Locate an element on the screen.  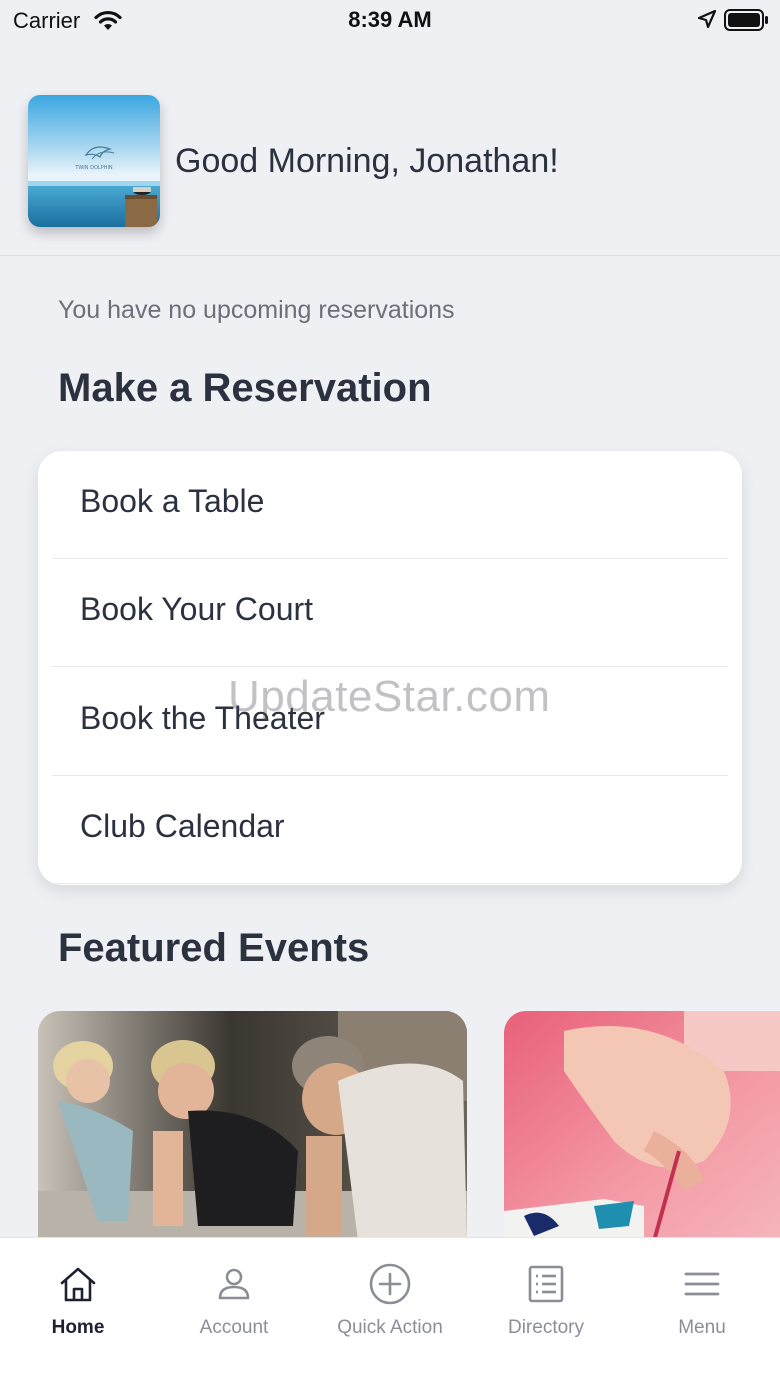
tab-home: Home is located at coordinates (78, 1293).